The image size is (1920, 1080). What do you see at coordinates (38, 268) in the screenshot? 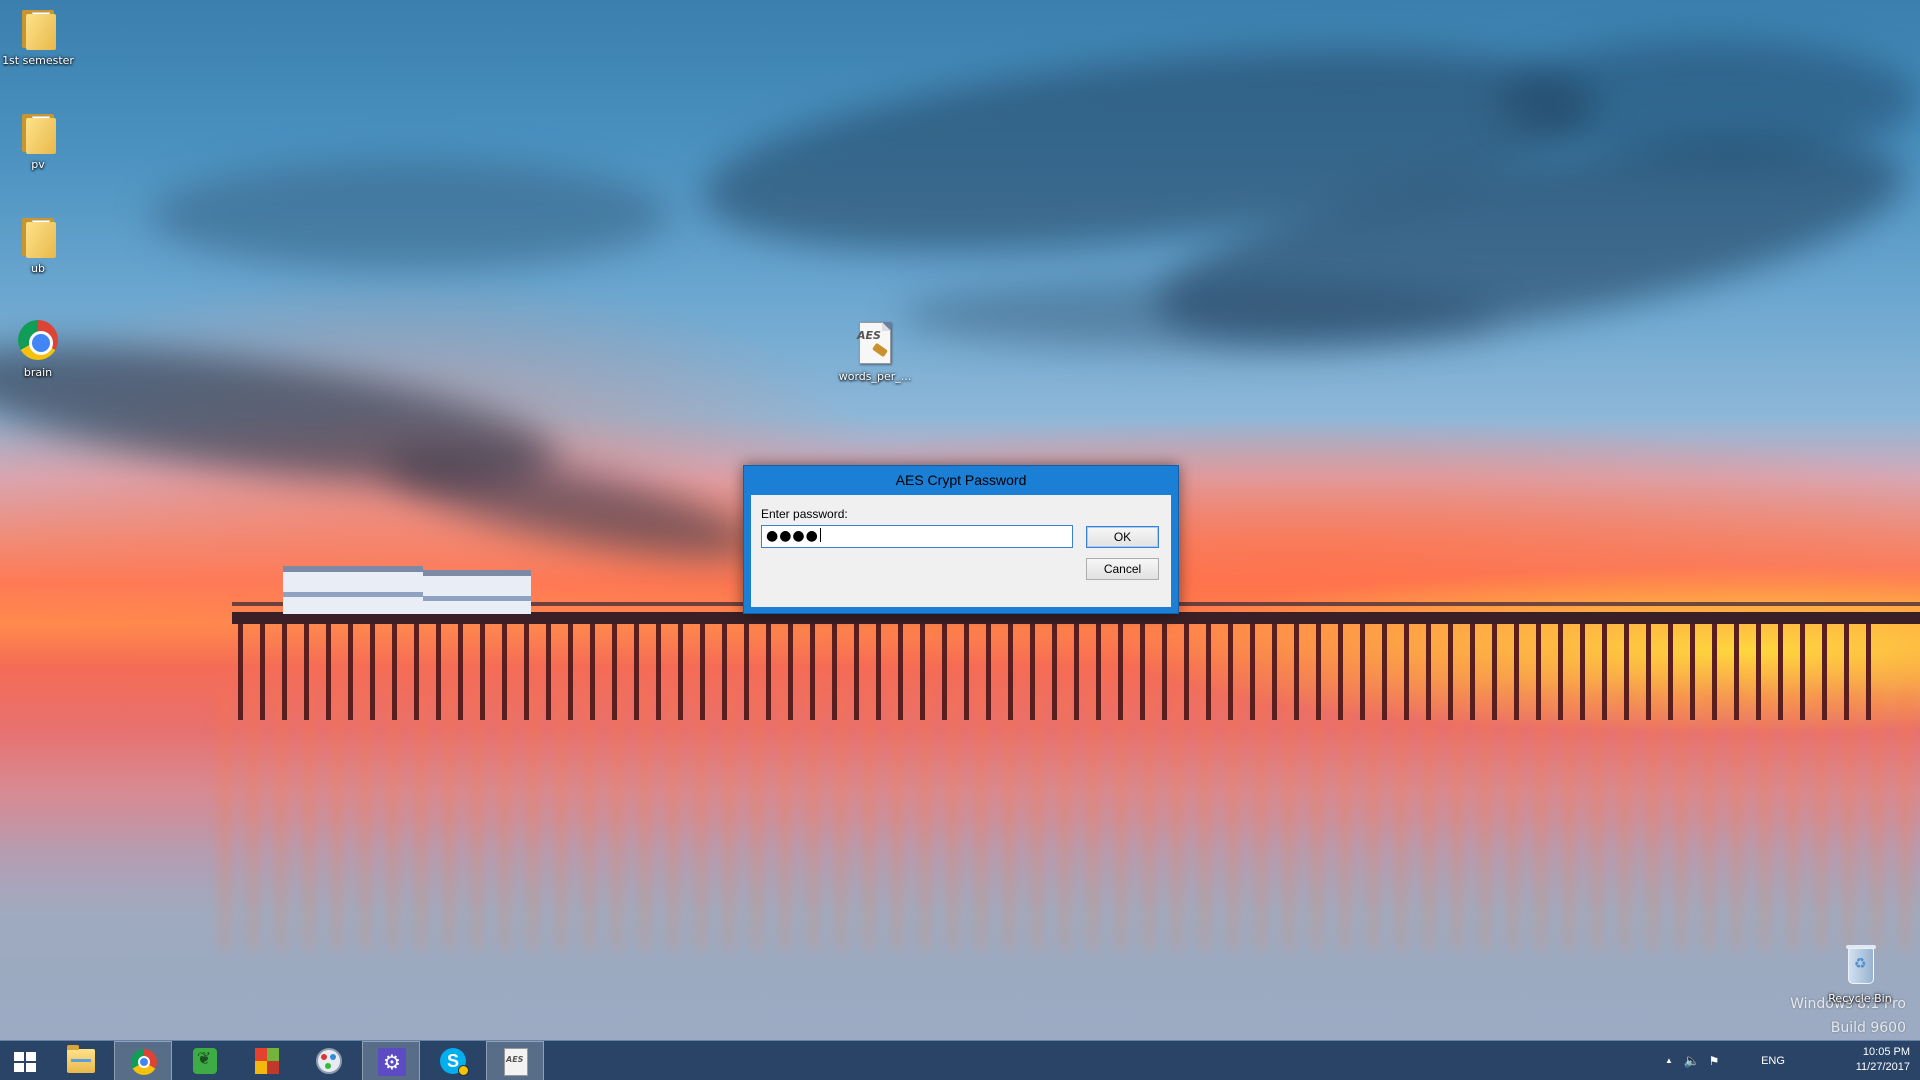
I see `desktop-icon-label: ub` at bounding box center [38, 268].